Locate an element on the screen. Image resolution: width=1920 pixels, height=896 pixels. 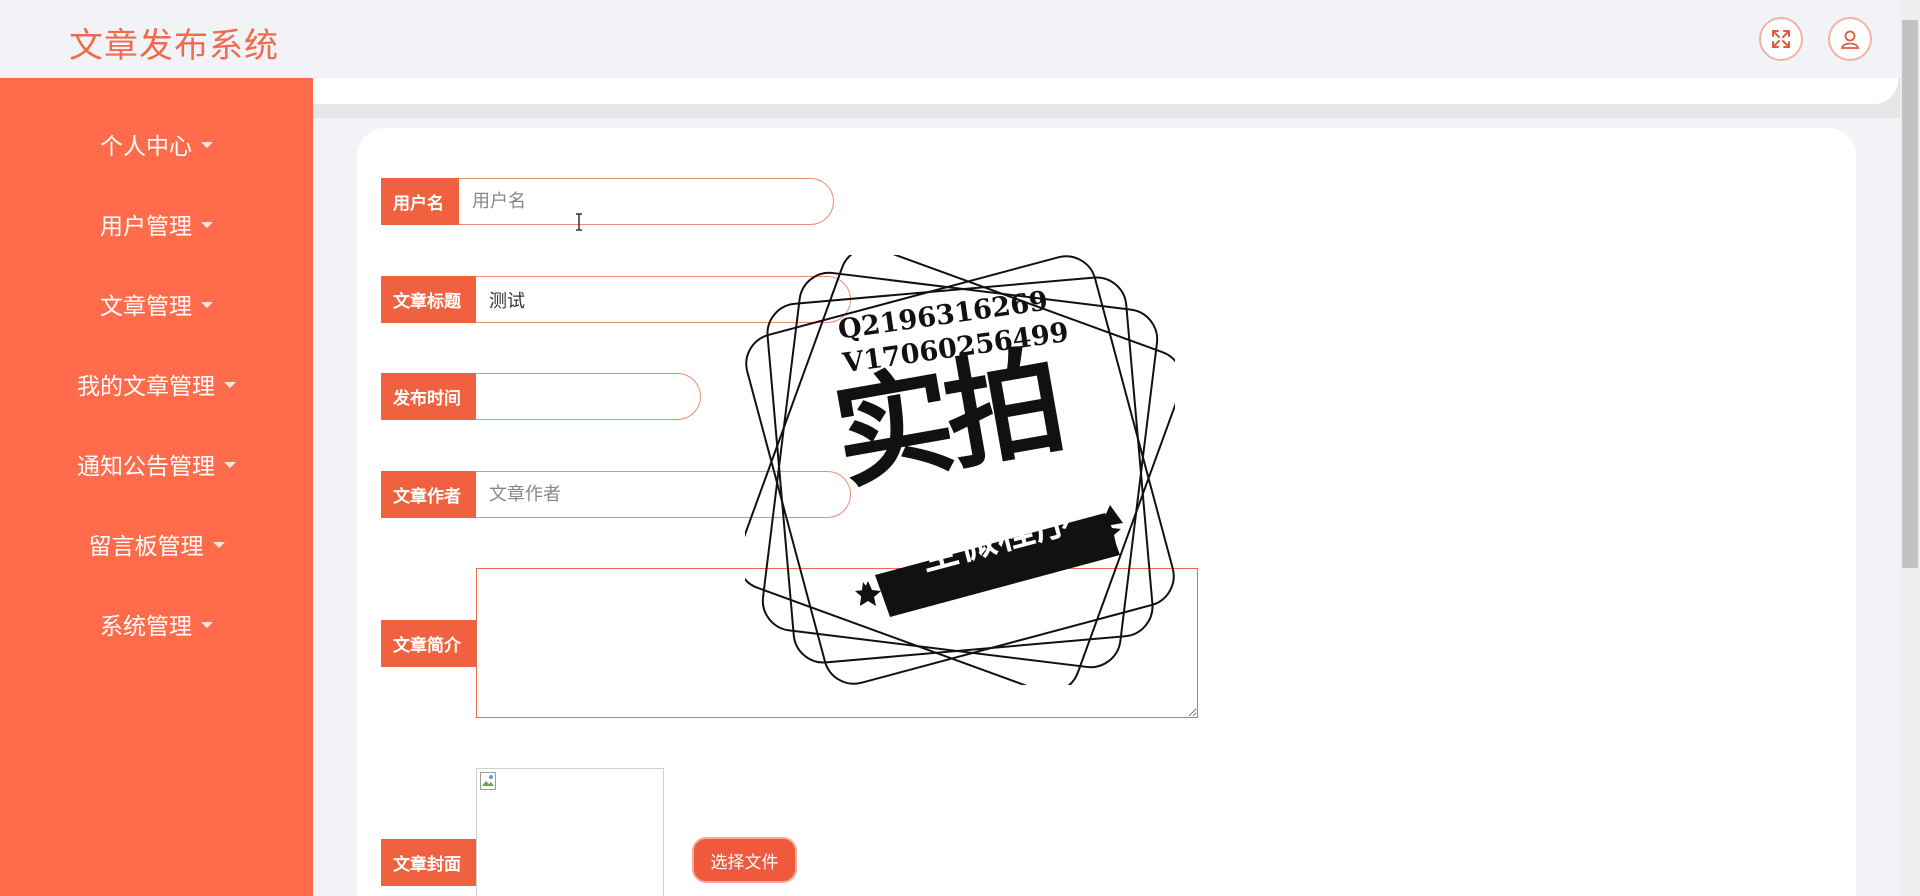
sidebar-item-notices: 通知公告管理 is located at coordinates (156, 464).